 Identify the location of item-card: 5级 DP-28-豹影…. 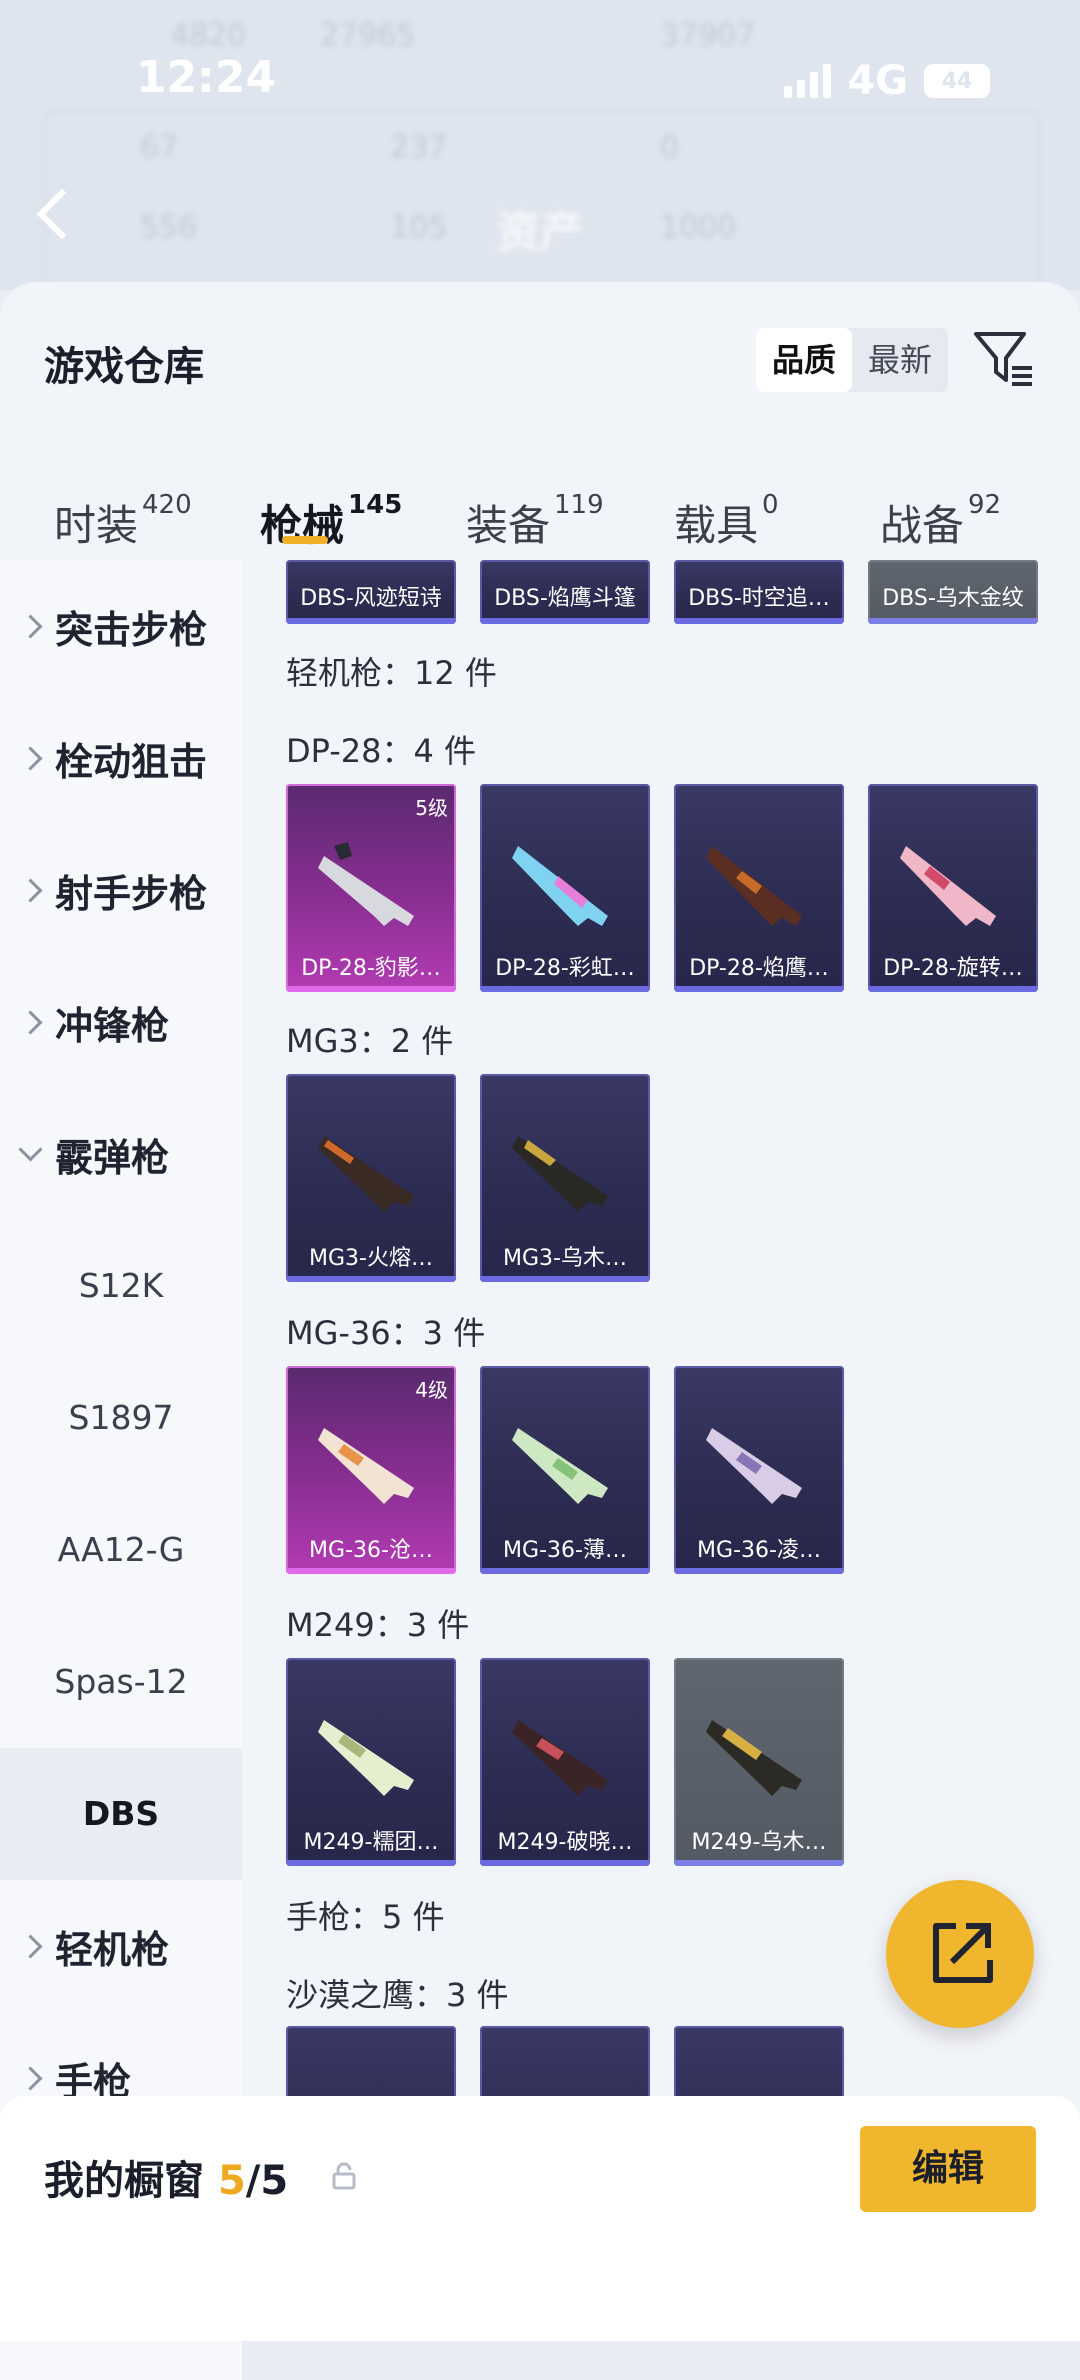
(371, 888).